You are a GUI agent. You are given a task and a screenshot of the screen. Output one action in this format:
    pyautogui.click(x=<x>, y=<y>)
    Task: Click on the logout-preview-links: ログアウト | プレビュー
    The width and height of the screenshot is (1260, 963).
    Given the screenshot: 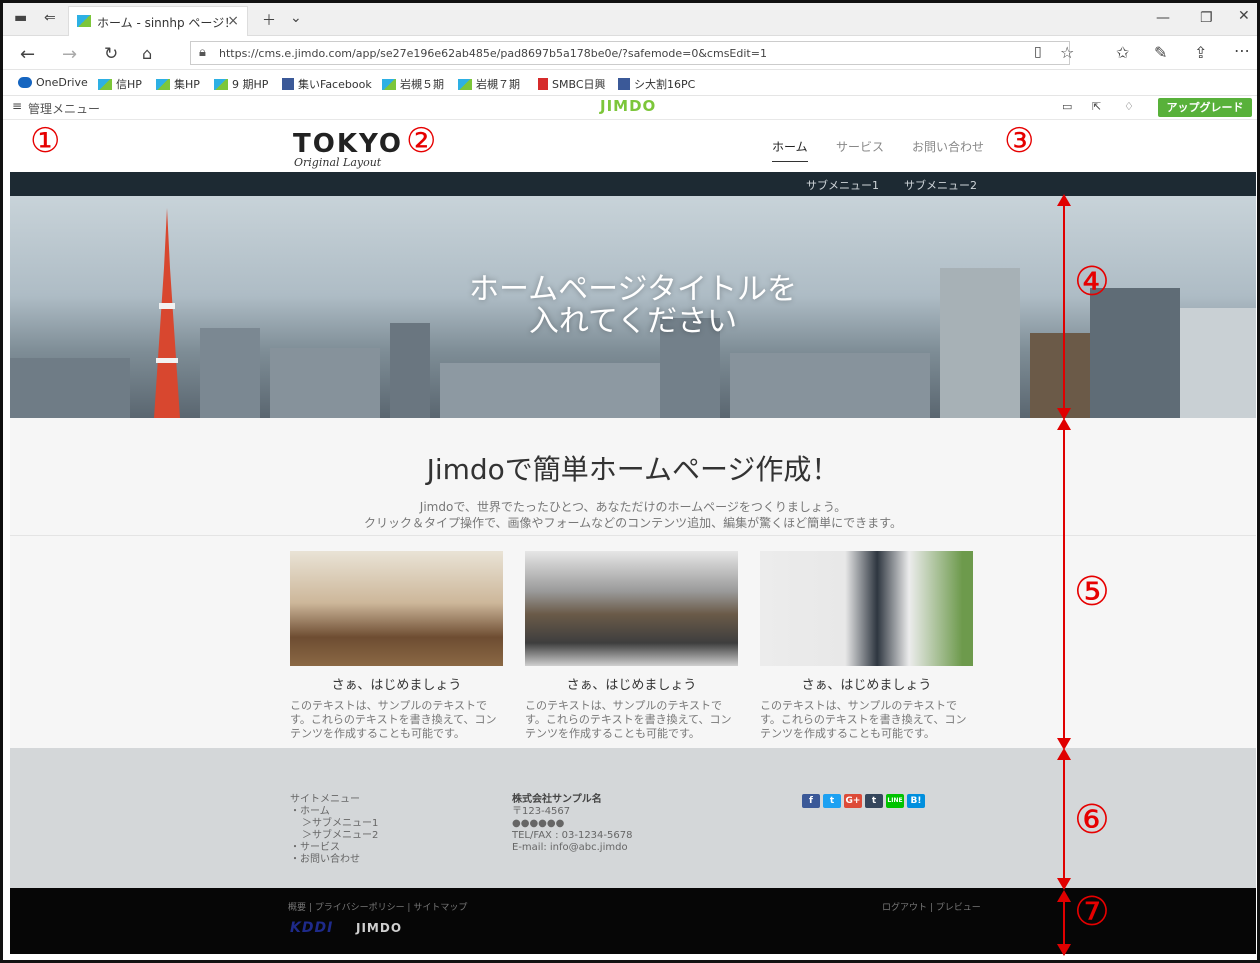 What is the action you would take?
    pyautogui.click(x=931, y=906)
    